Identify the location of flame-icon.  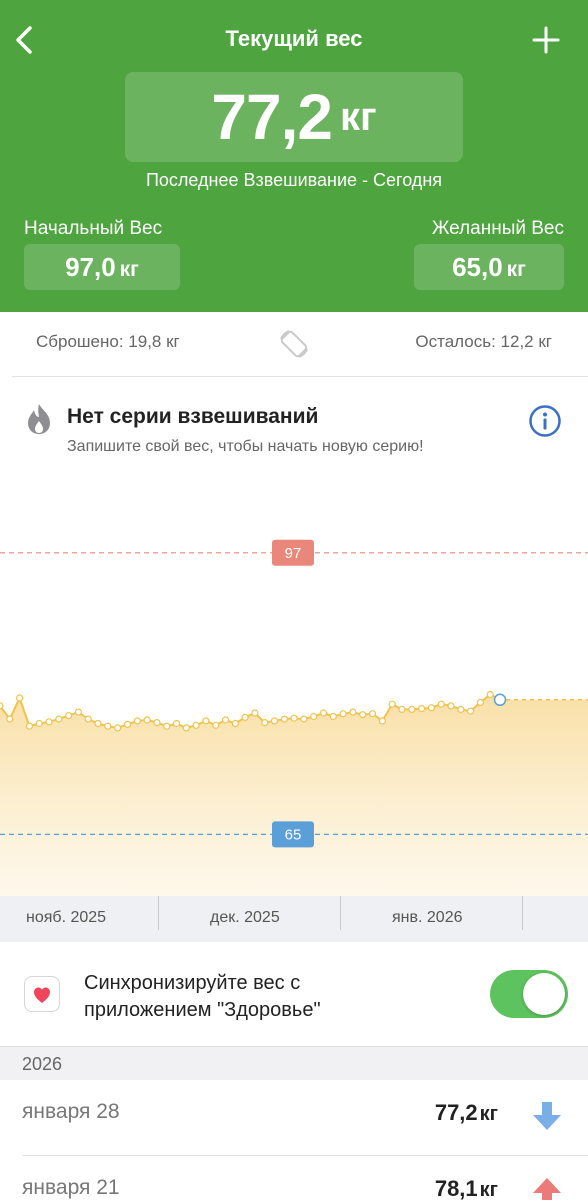
(39, 419).